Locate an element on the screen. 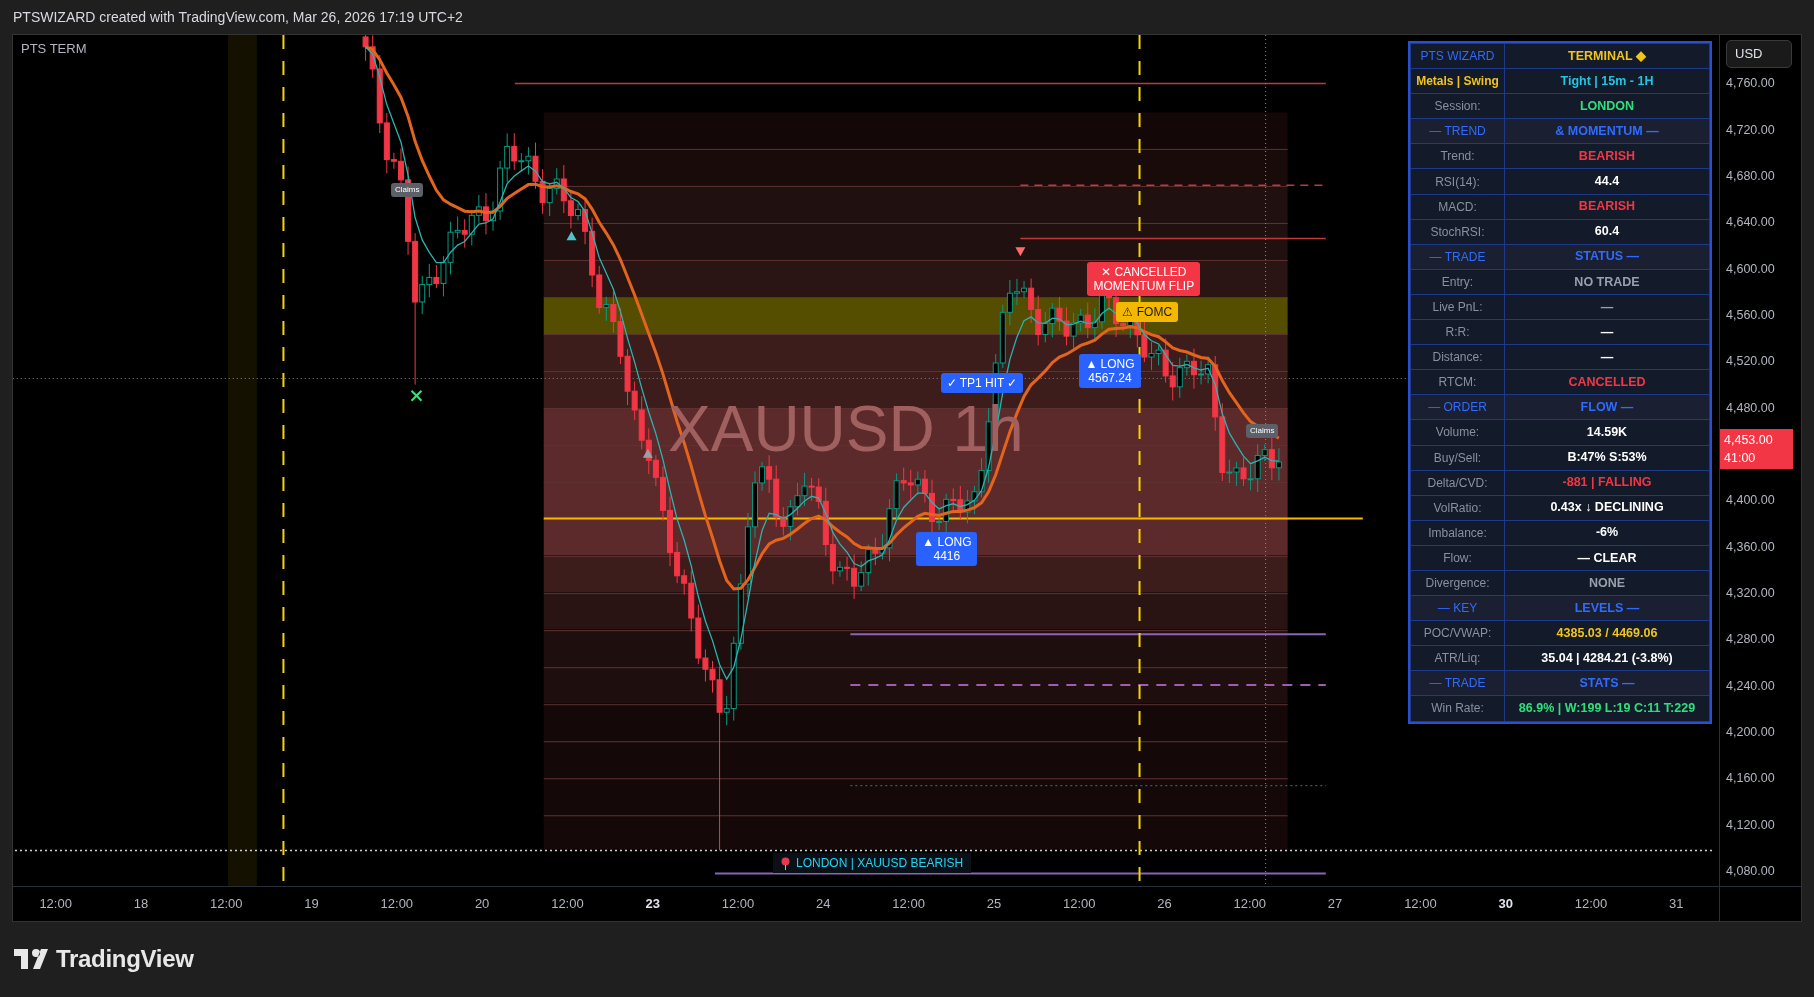 This screenshot has height=997, width=1814. cell-value: 0.43x ↓ DECLINING is located at coordinates (1607, 507).